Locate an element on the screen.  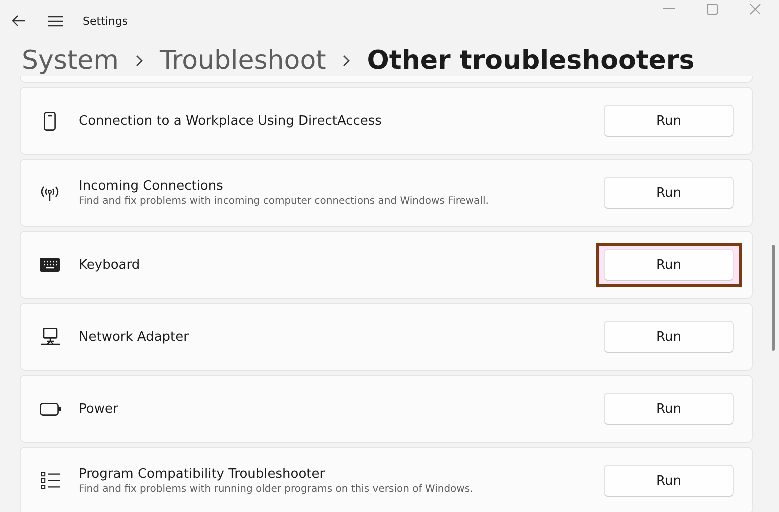
phone-icon is located at coordinates (50, 121).